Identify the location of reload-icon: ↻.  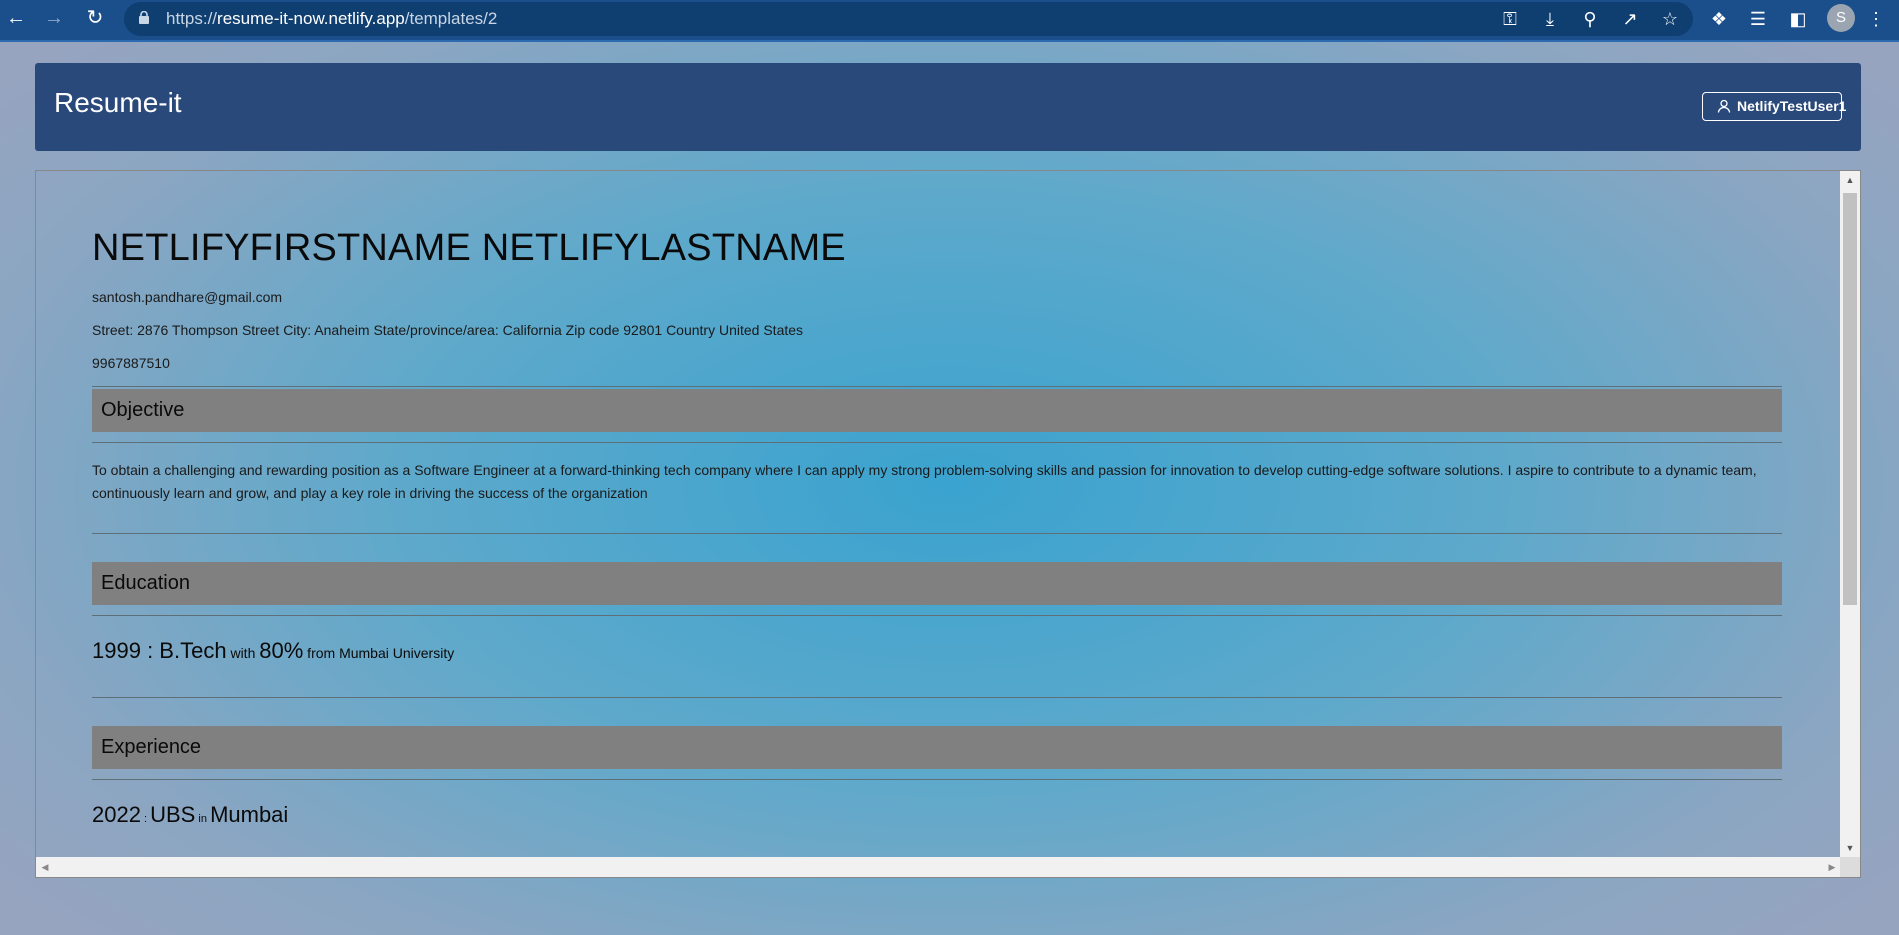
(95, 18).